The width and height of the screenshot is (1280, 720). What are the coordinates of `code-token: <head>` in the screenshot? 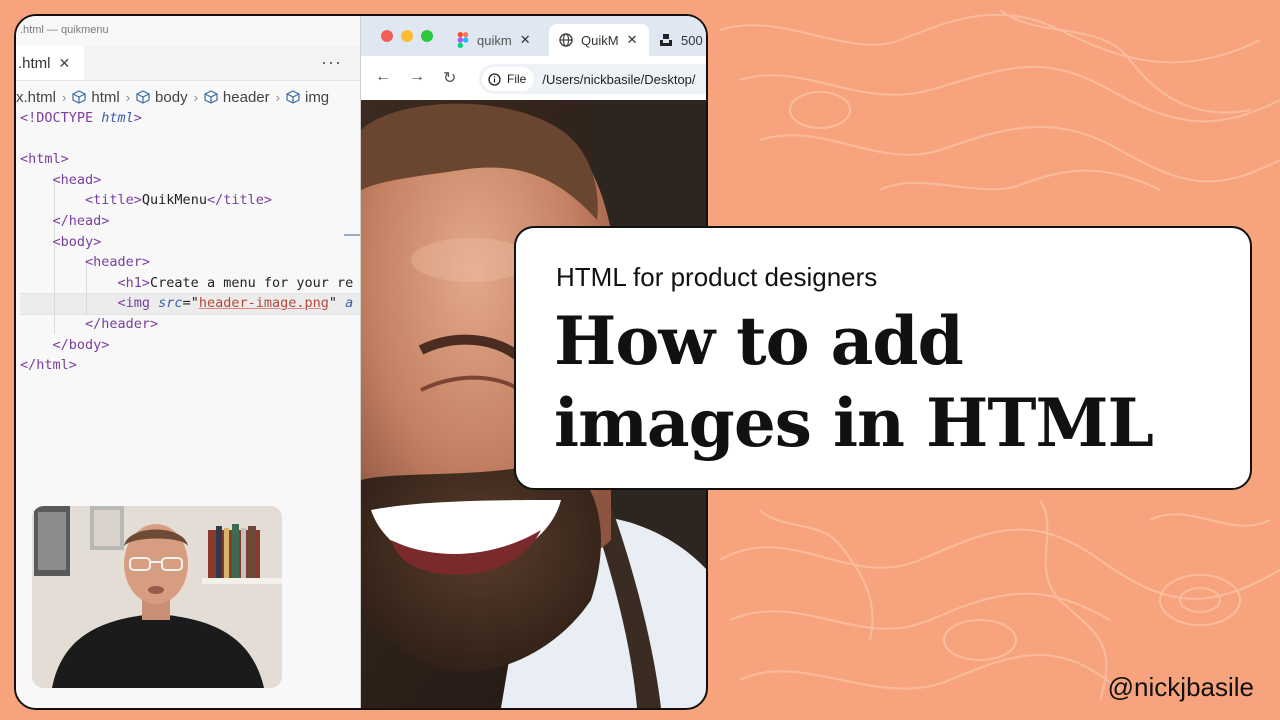 It's located at (61, 179).